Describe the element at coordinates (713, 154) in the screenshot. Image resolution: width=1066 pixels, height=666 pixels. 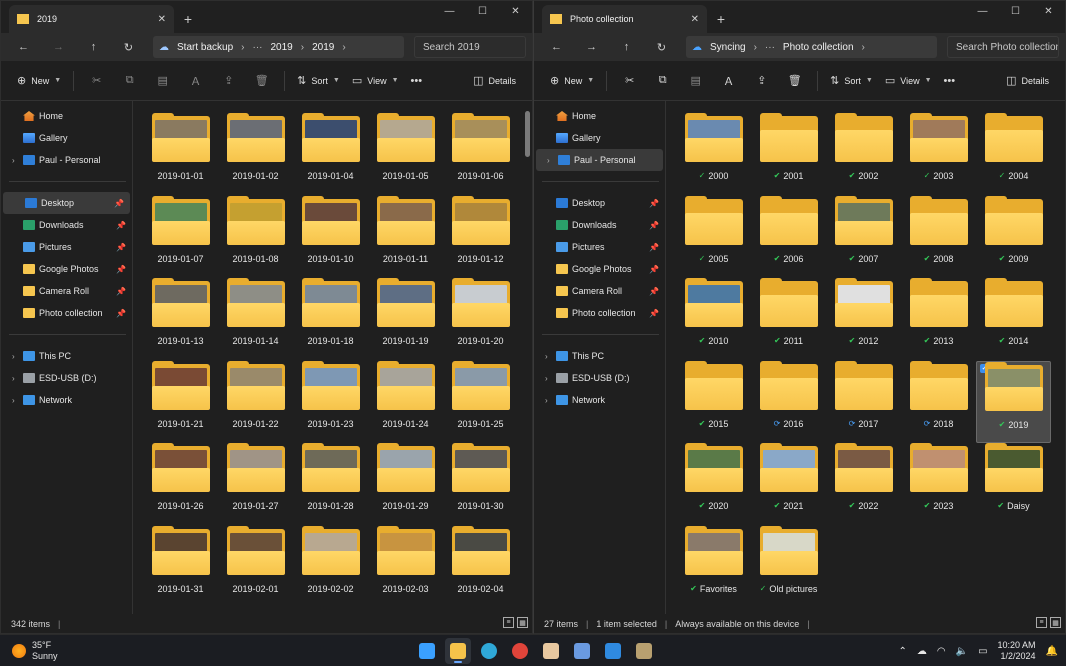
I see `folder-item: ✓ 2000` at that location.